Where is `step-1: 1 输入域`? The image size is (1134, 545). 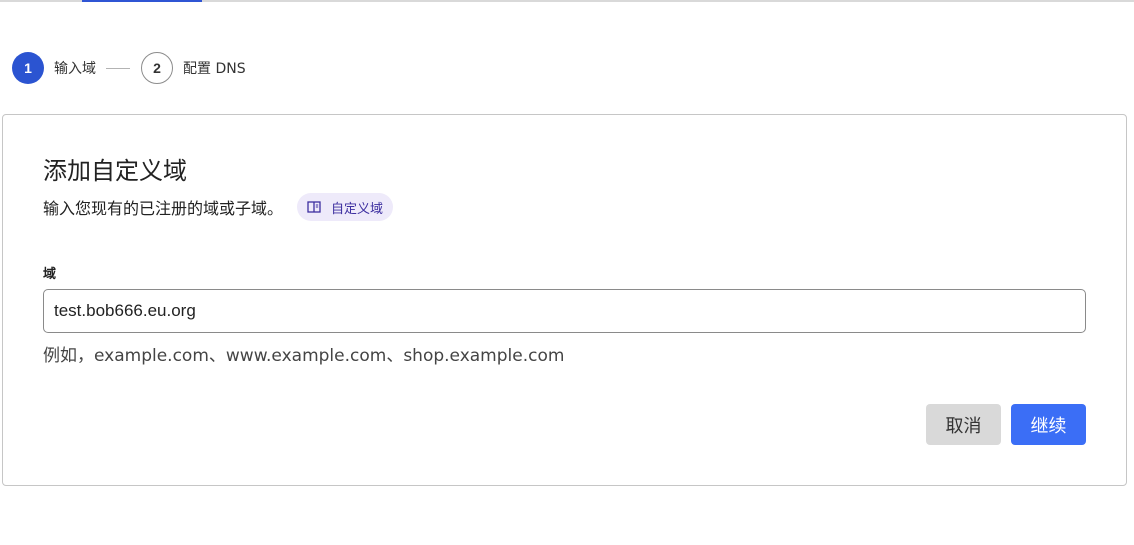 step-1: 1 输入域 is located at coordinates (54, 68).